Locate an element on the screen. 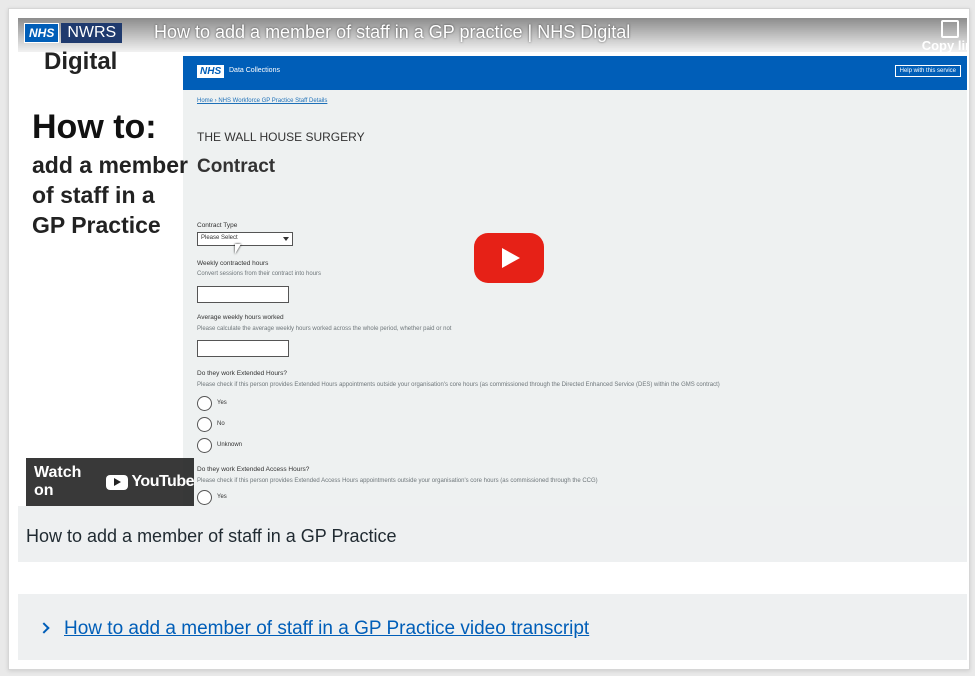 The height and width of the screenshot is (676, 975). extended-hours-radio-no is located at coordinates (204, 424).